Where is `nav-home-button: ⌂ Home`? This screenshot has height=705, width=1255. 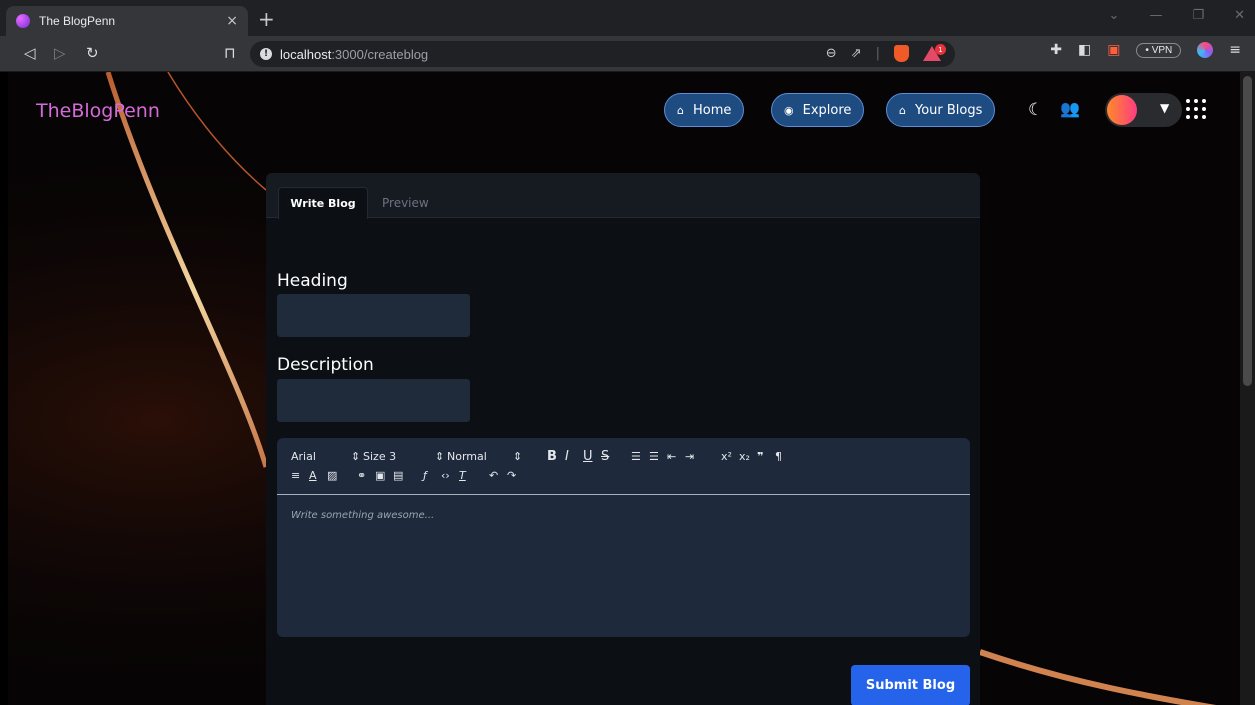
nav-home-button: ⌂ Home is located at coordinates (704, 110).